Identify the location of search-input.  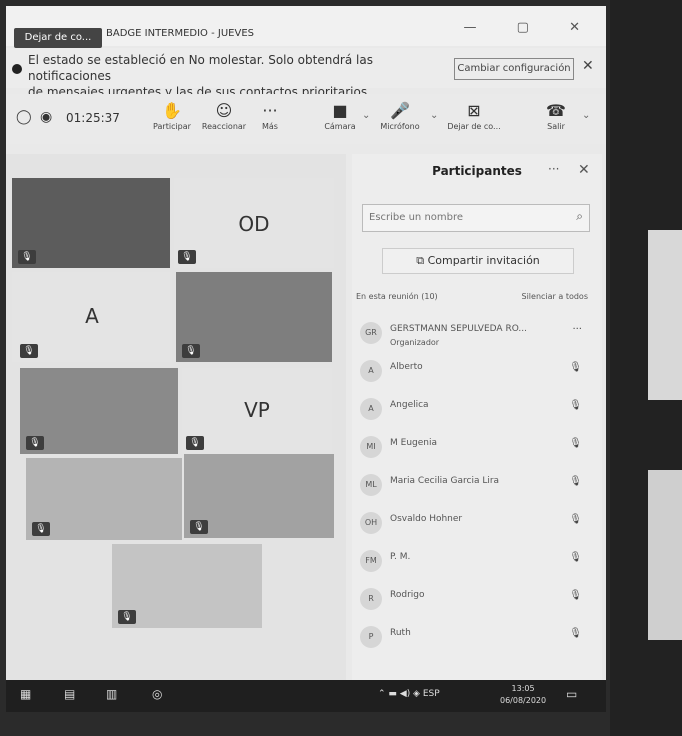
(464, 217).